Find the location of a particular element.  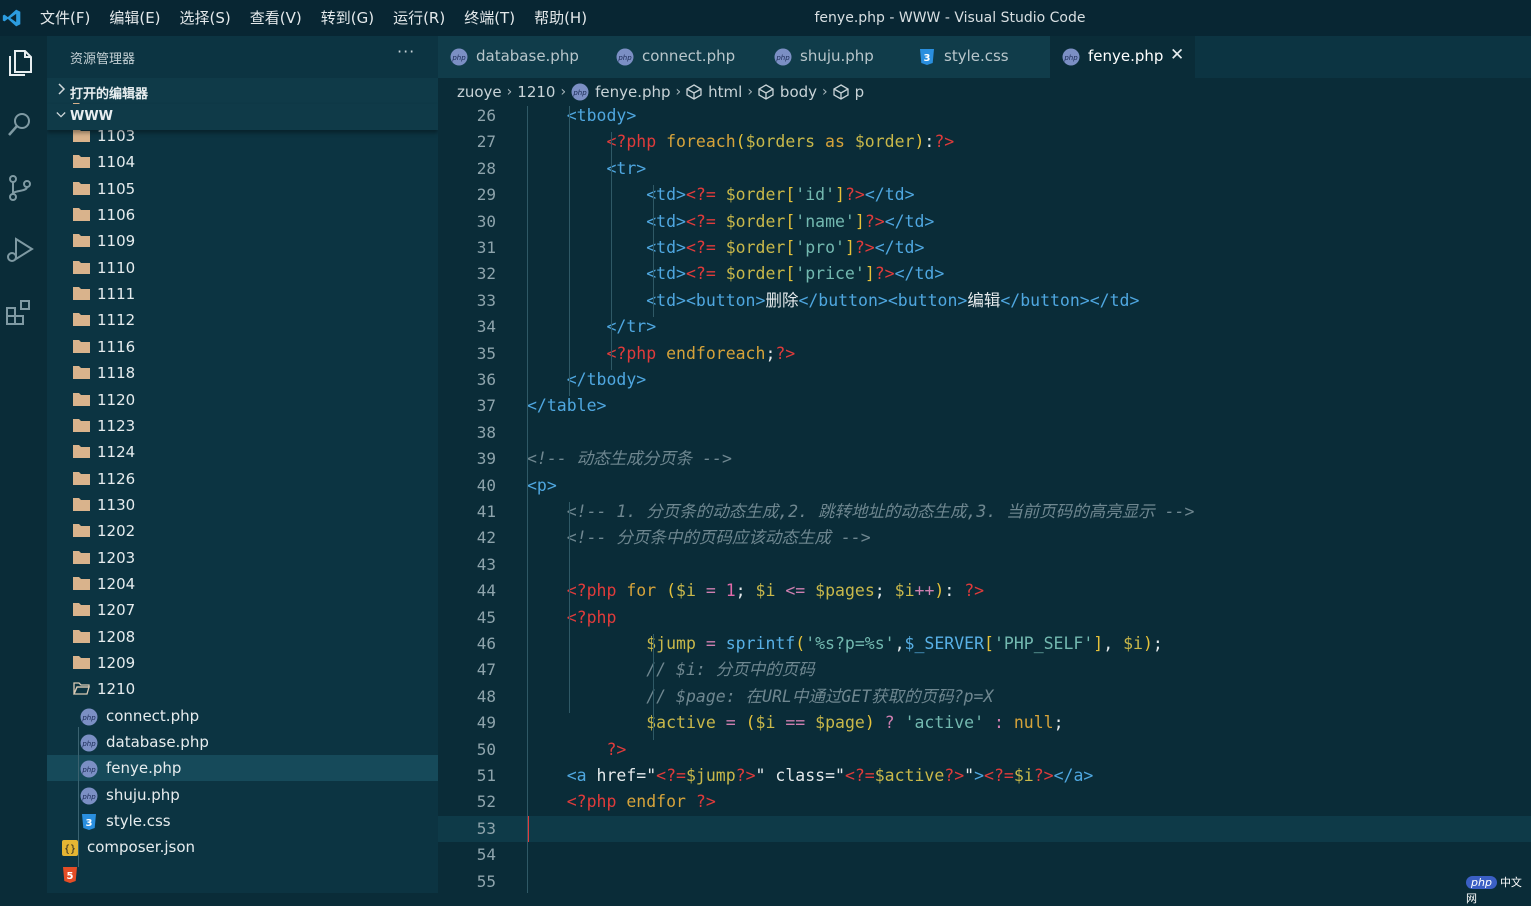

code-line: 36 </tbody> is located at coordinates (984, 380).